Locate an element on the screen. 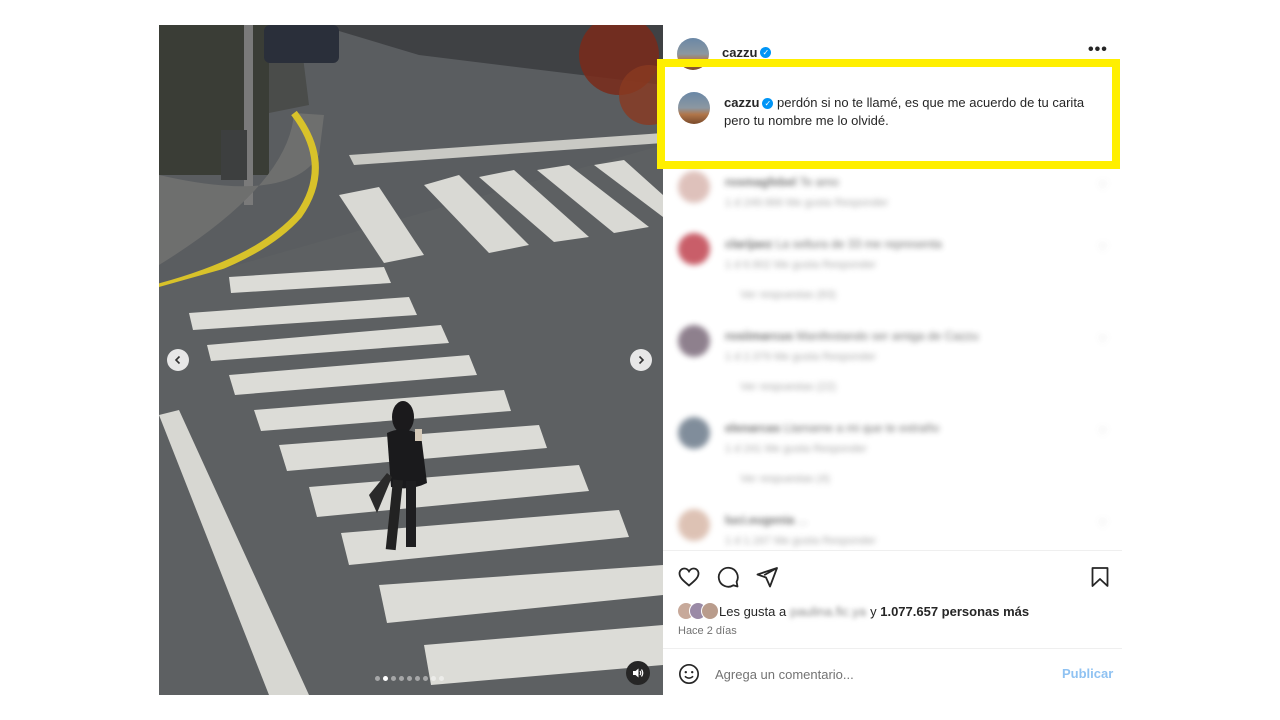 Image resolution: width=1280 pixels, height=720 pixels. chevron-right-icon is located at coordinates (641, 360).